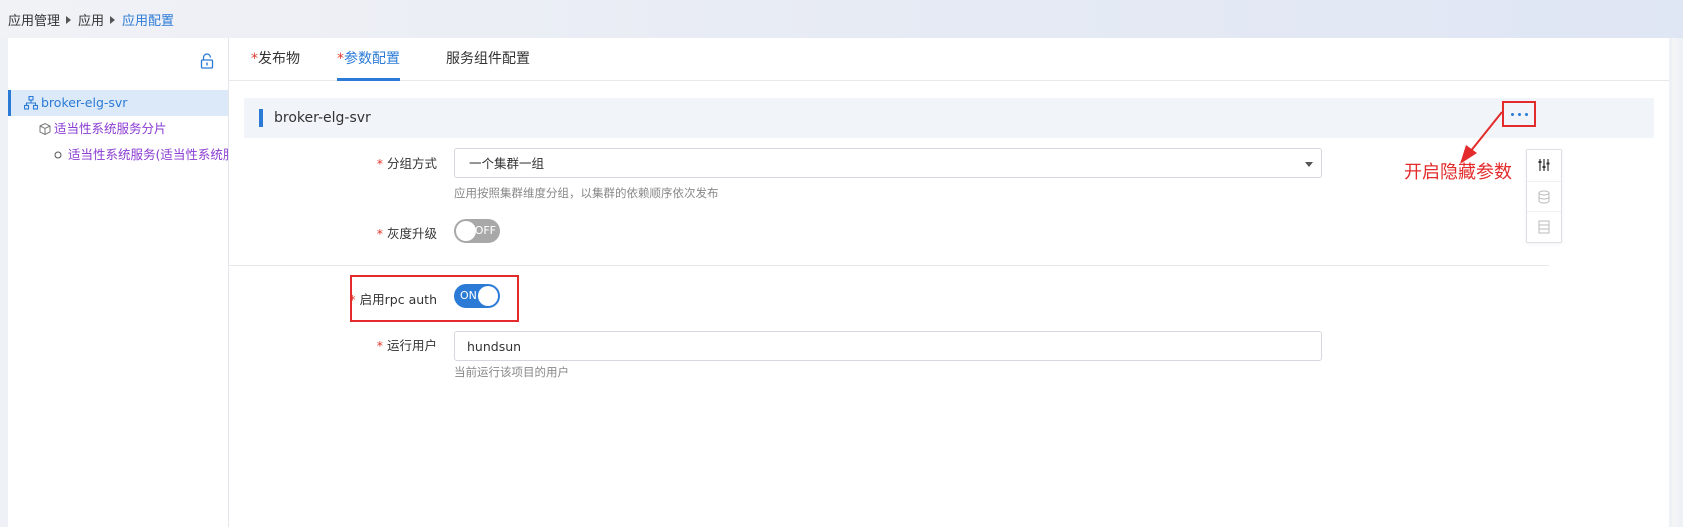  I want to click on section-accent-bar, so click(261, 118).